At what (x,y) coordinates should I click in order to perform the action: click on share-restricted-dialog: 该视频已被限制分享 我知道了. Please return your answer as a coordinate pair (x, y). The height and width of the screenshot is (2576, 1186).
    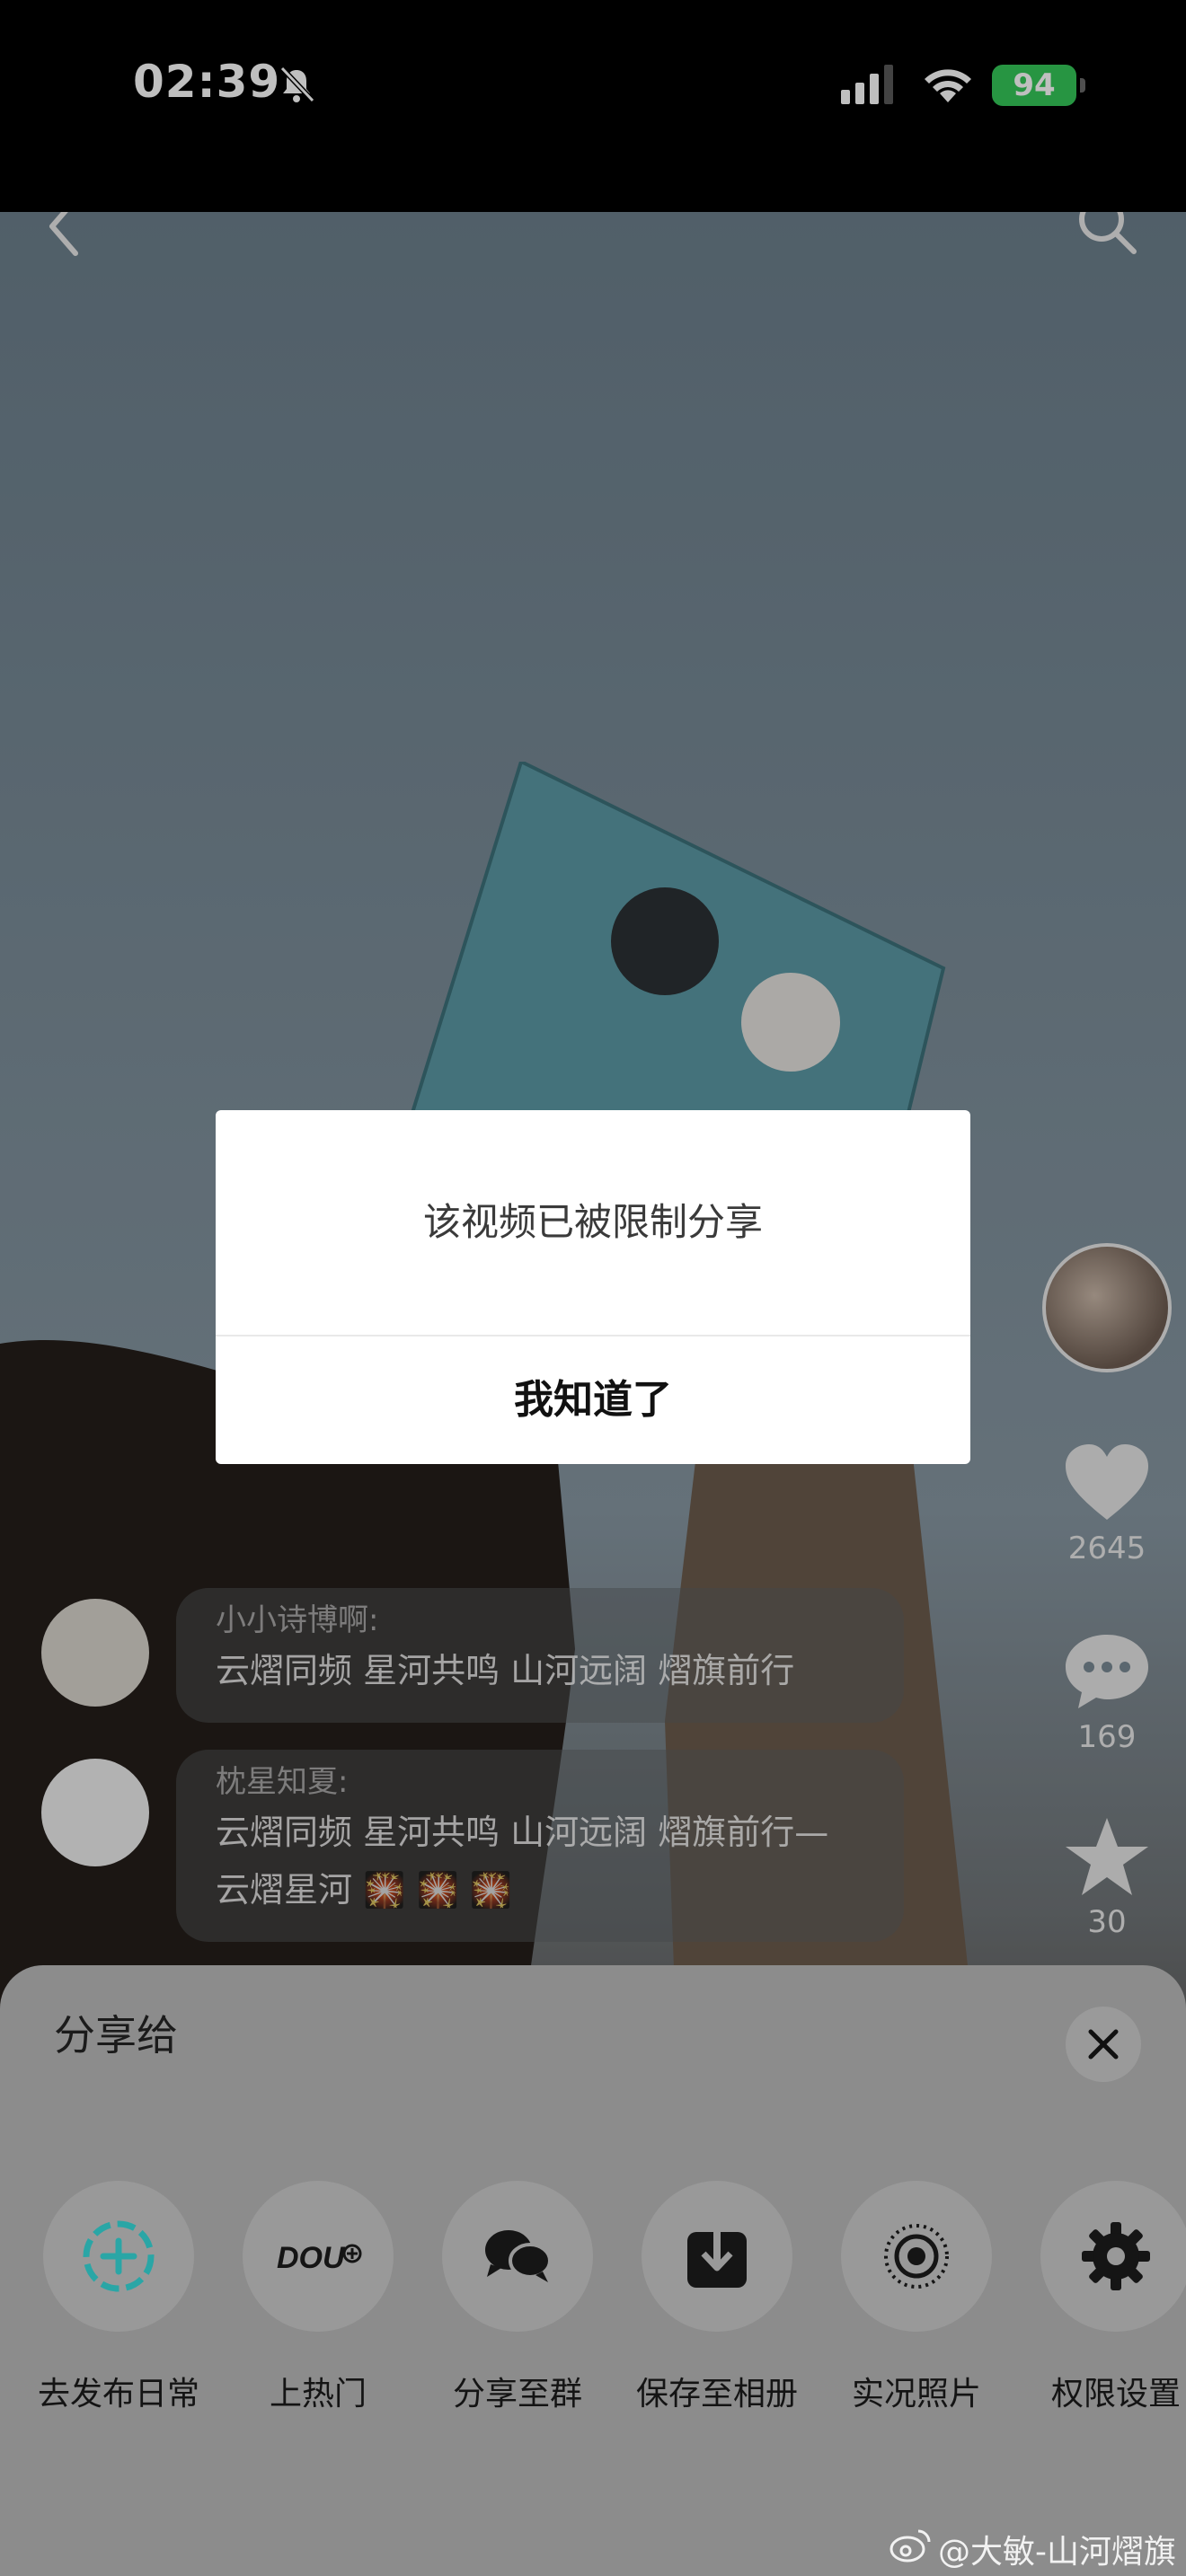
    Looking at the image, I should click on (593, 1287).